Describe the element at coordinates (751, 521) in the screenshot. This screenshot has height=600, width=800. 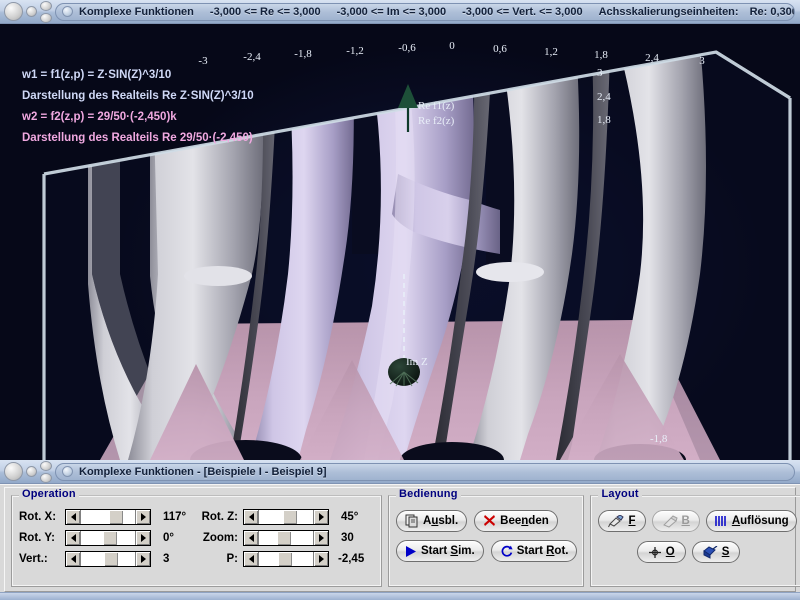
I see `aufloesung-button: Auflösung` at that location.